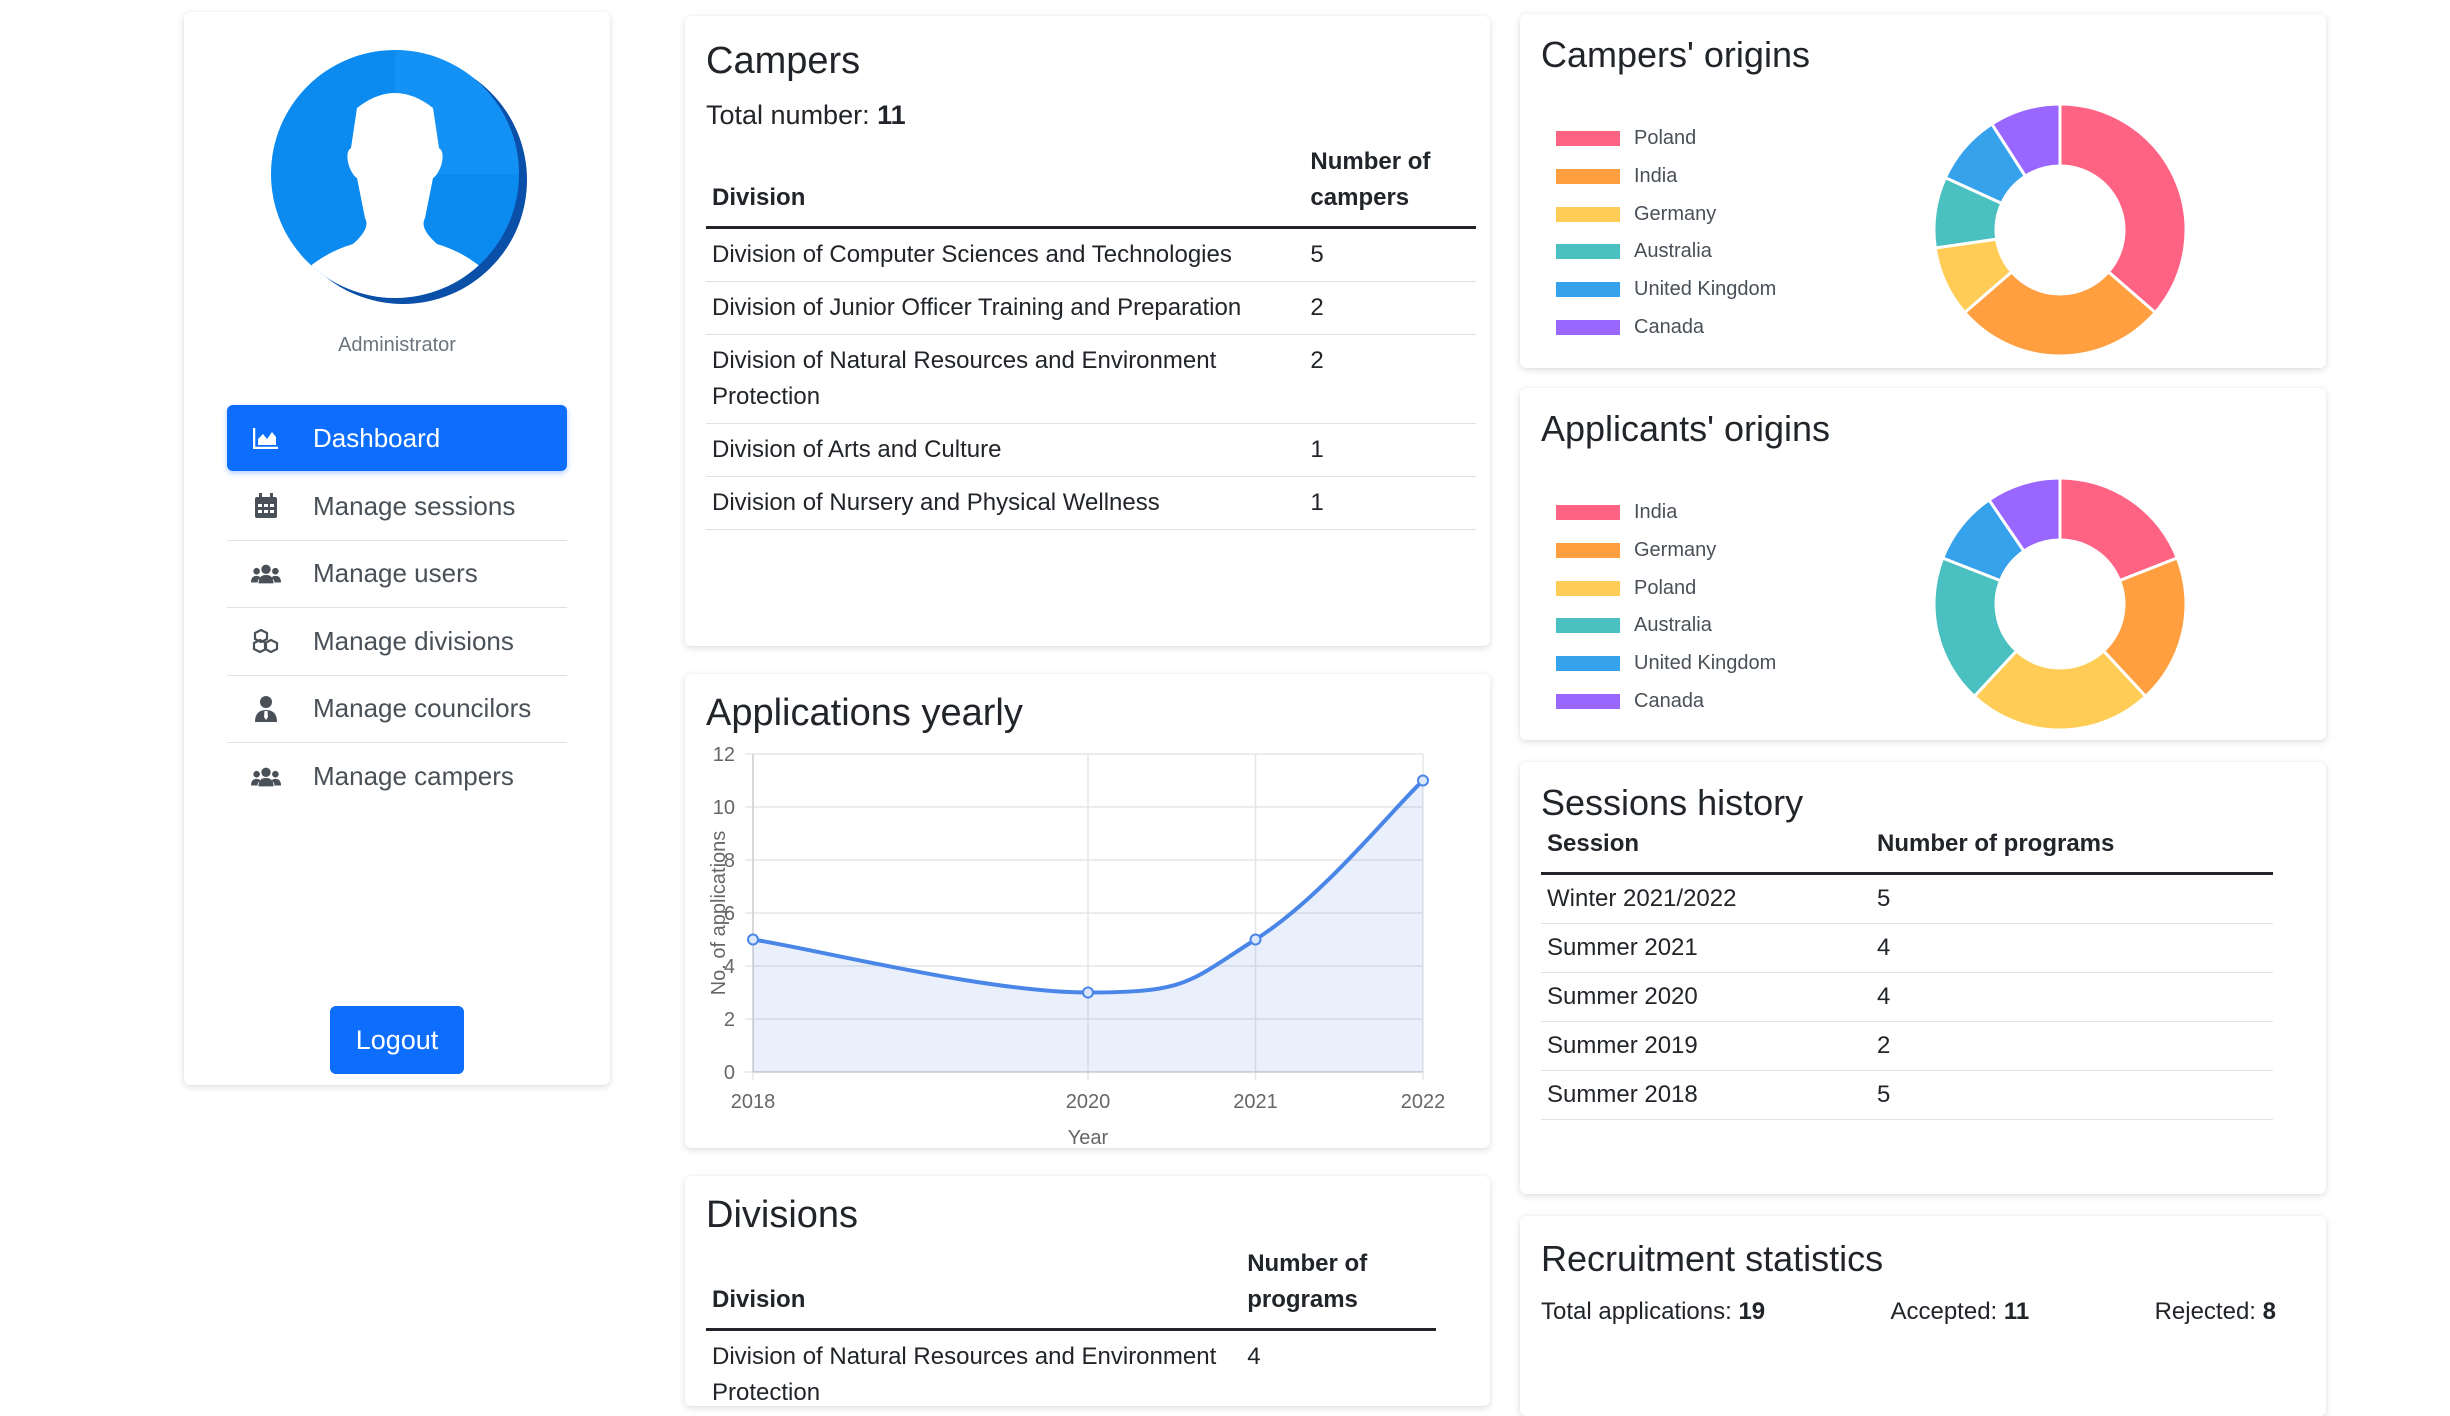 The width and height of the screenshot is (2450, 1416). I want to click on campers-origins-donut, so click(2060, 230).